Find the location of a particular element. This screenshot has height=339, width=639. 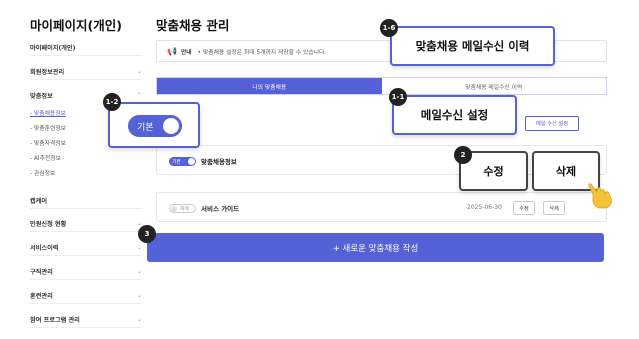

page-title: 맞춤채용 관리 is located at coordinates (193, 25).